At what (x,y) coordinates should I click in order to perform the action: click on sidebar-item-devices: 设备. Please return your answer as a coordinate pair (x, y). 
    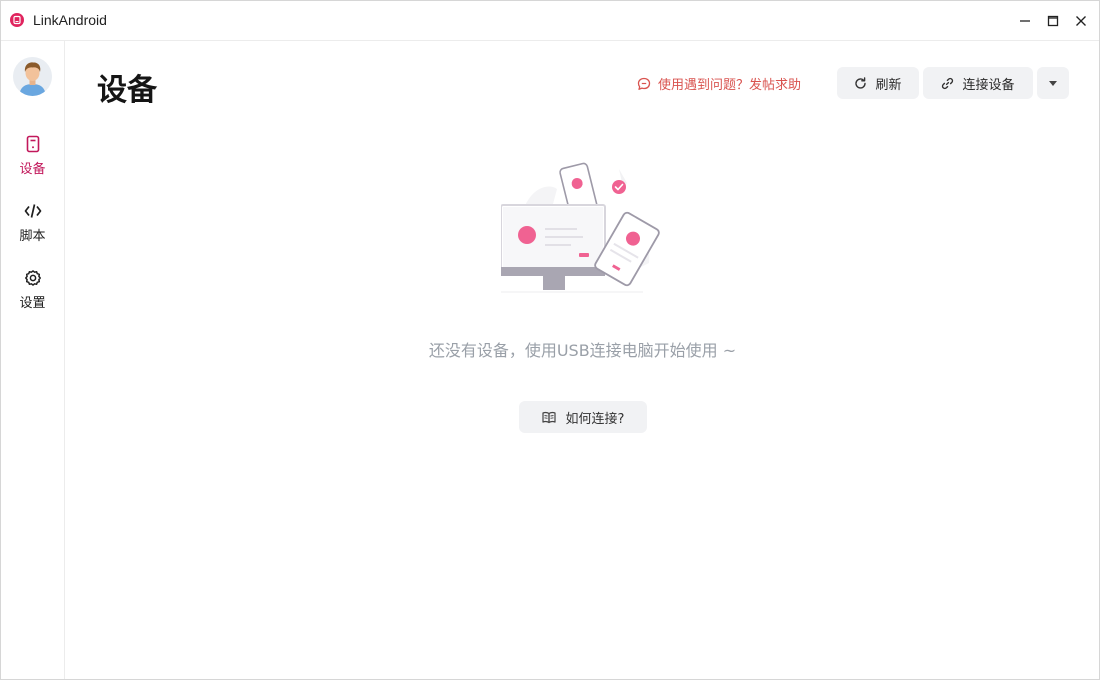
    Looking at the image, I should click on (32, 159).